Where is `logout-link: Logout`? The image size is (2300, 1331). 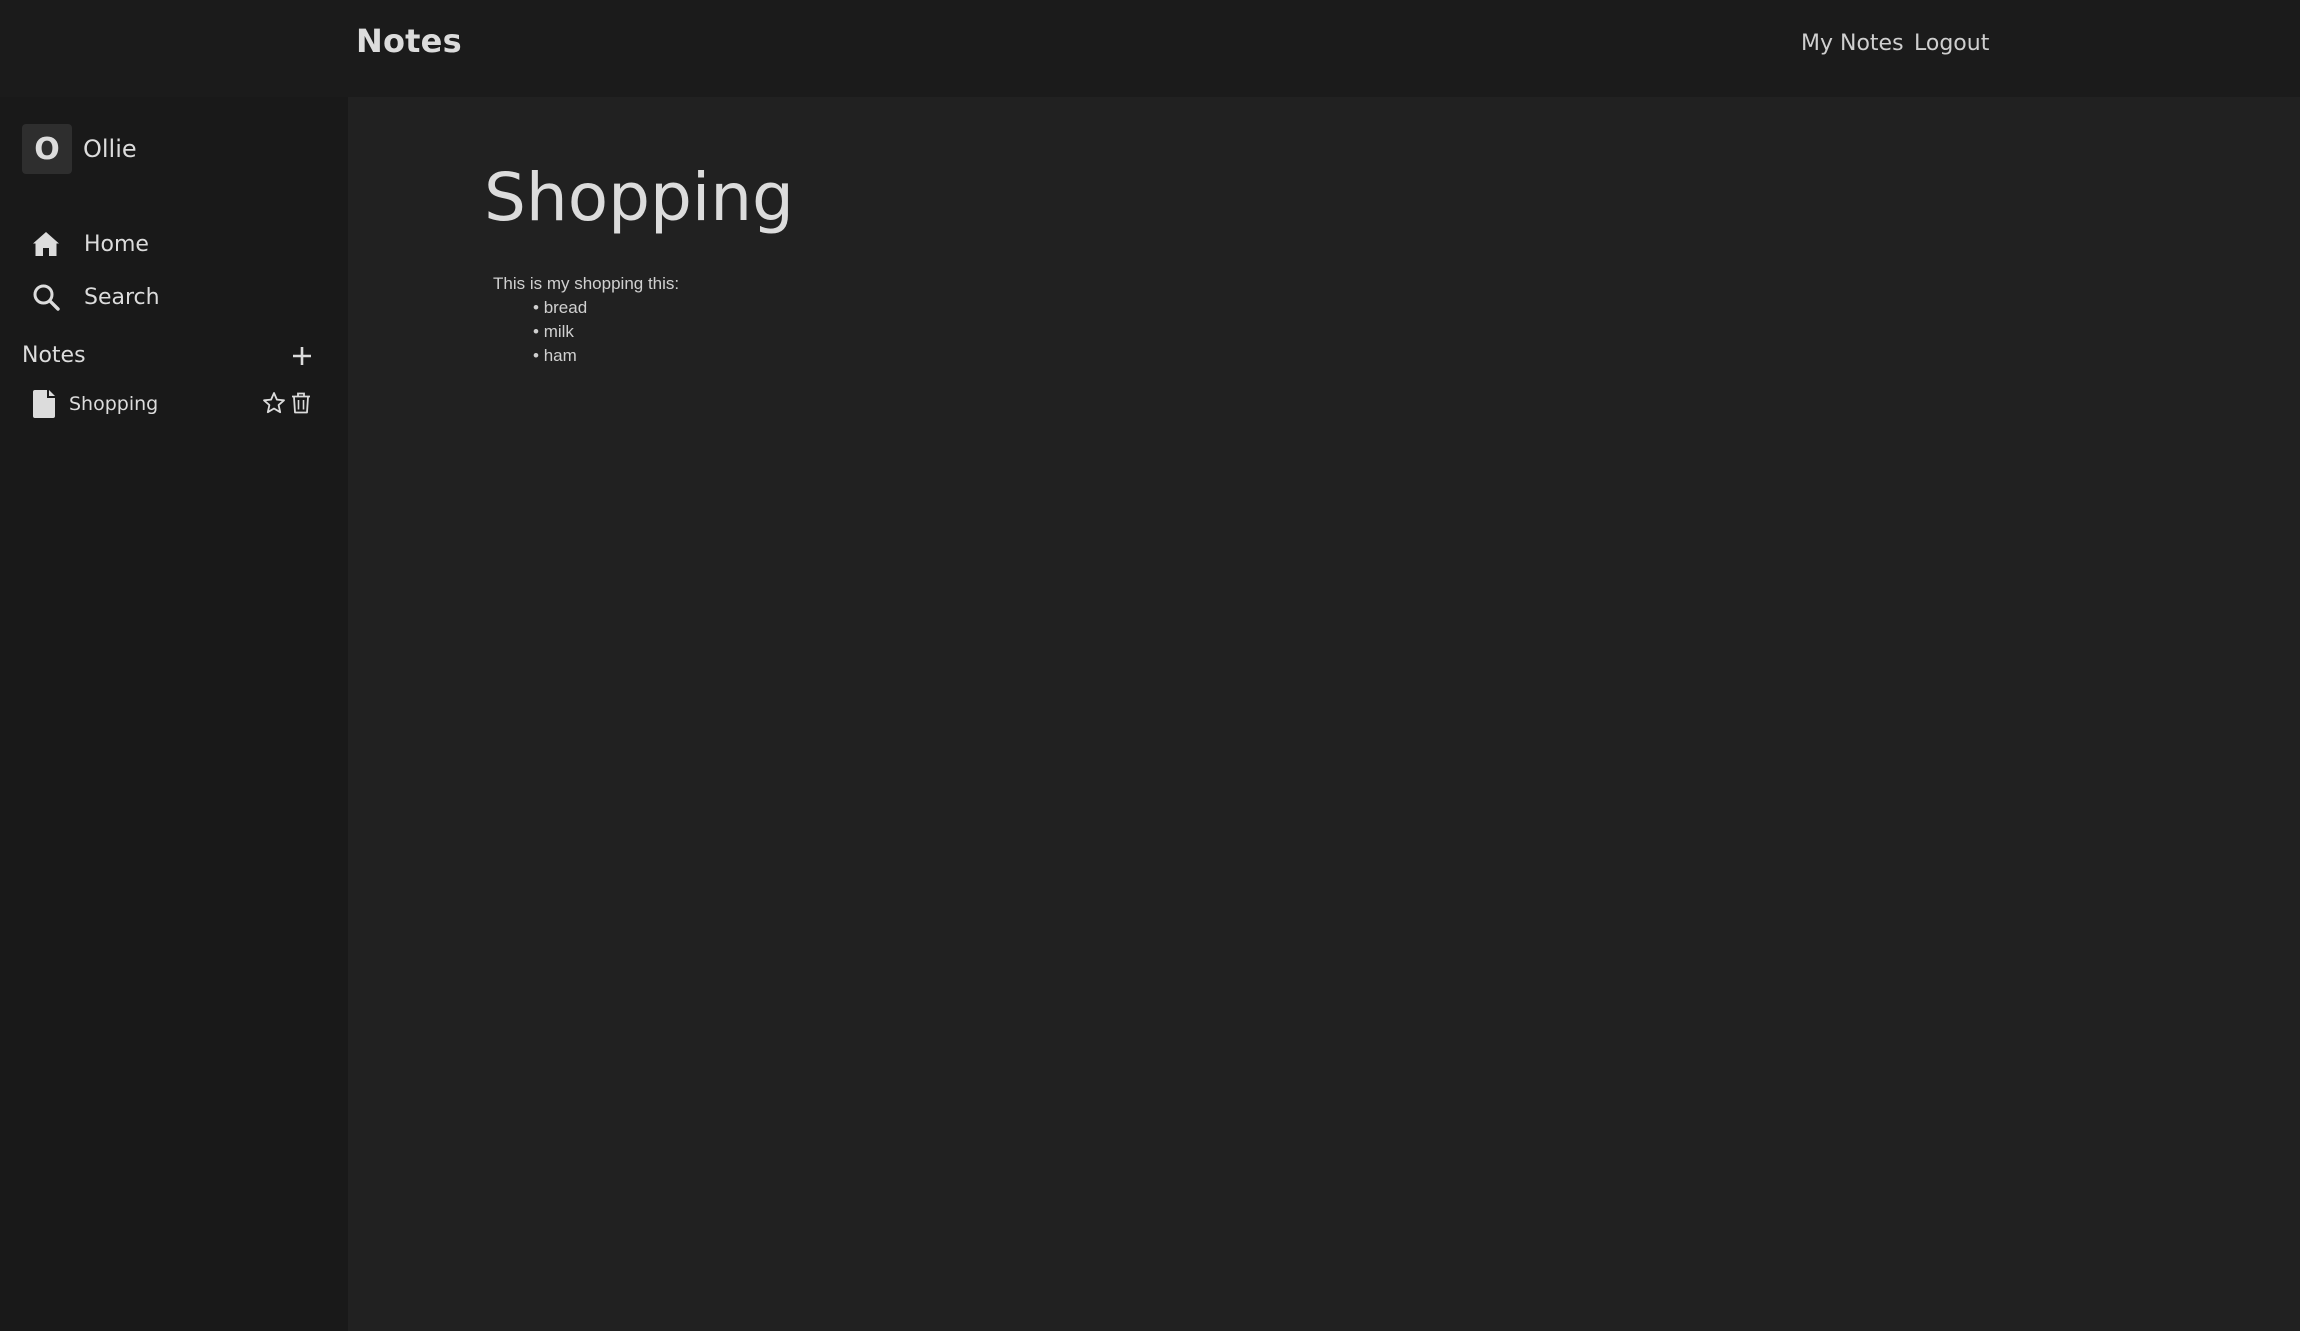 logout-link: Logout is located at coordinates (1951, 43).